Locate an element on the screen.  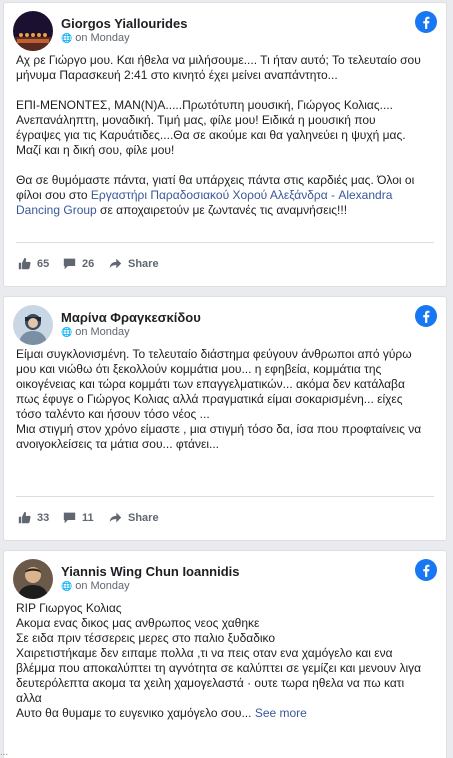
see-more-link: See more is located at coordinates (281, 713).